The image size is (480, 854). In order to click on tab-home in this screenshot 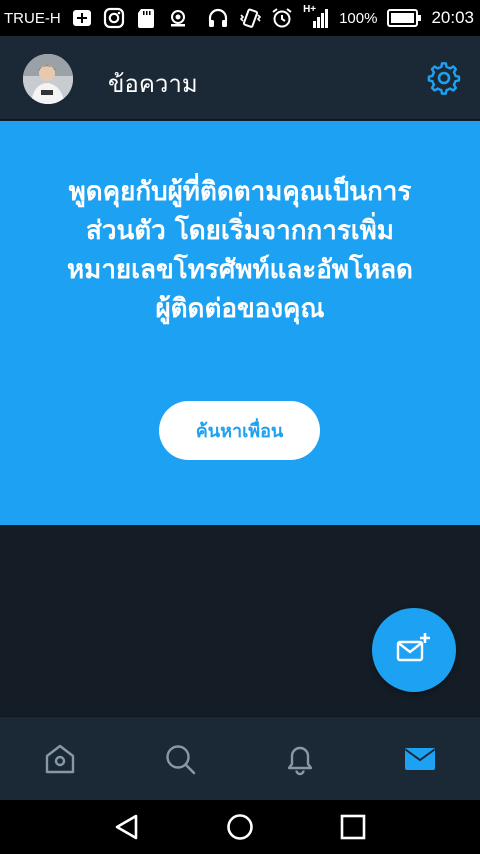, I will do `click(60, 759)`.